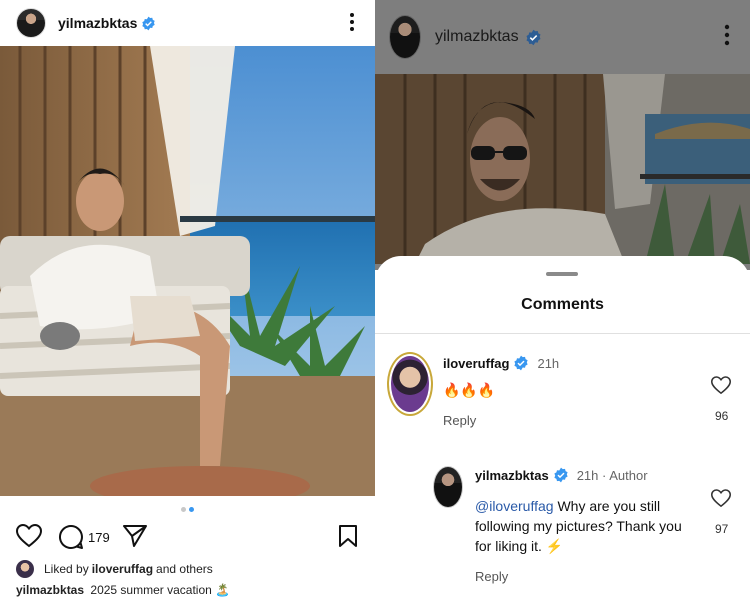  I want to click on carousel-indicator, so click(187, 509).